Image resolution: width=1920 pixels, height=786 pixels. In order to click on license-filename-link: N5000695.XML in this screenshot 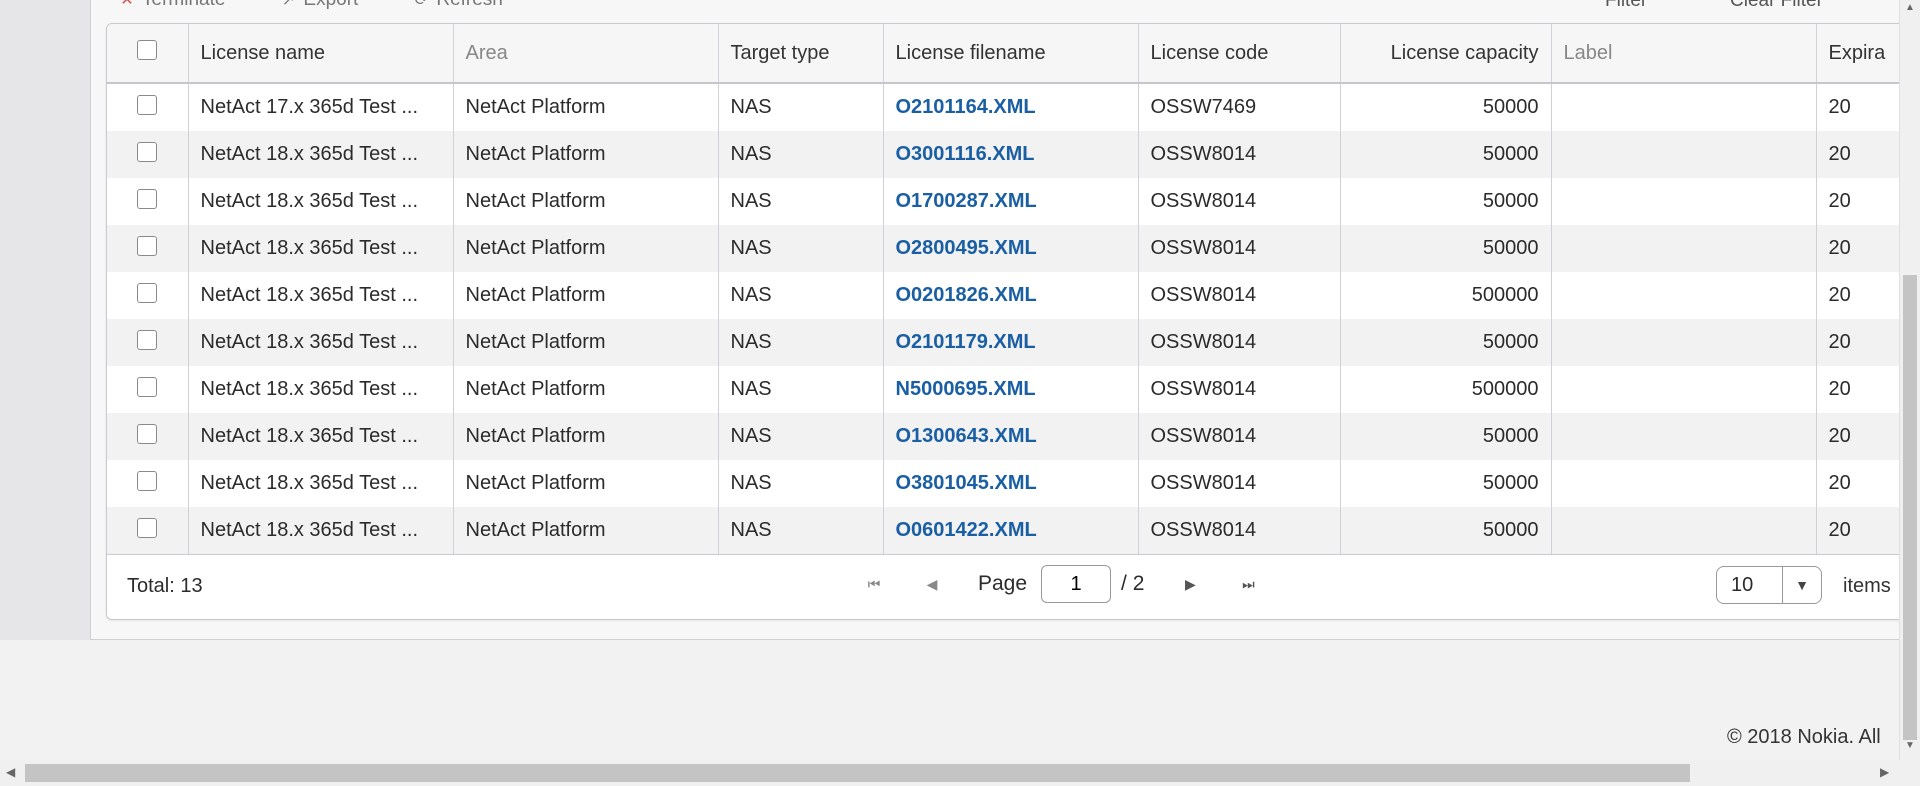, I will do `click(1011, 389)`.